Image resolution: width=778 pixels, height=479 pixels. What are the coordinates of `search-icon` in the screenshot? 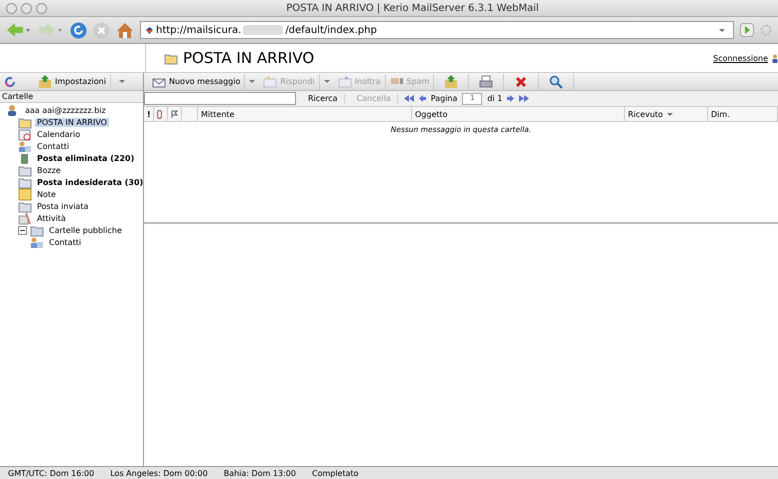 It's located at (556, 81).